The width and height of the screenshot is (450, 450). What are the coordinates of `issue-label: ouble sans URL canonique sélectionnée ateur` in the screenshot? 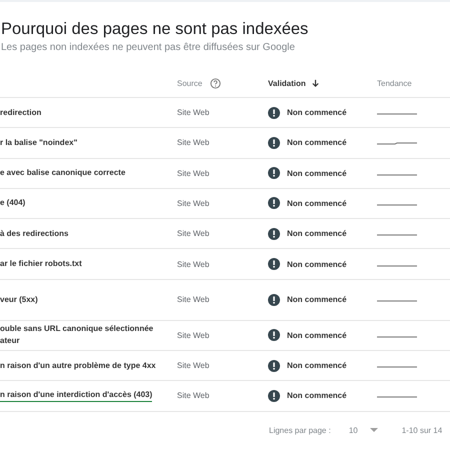 It's located at (77, 335).